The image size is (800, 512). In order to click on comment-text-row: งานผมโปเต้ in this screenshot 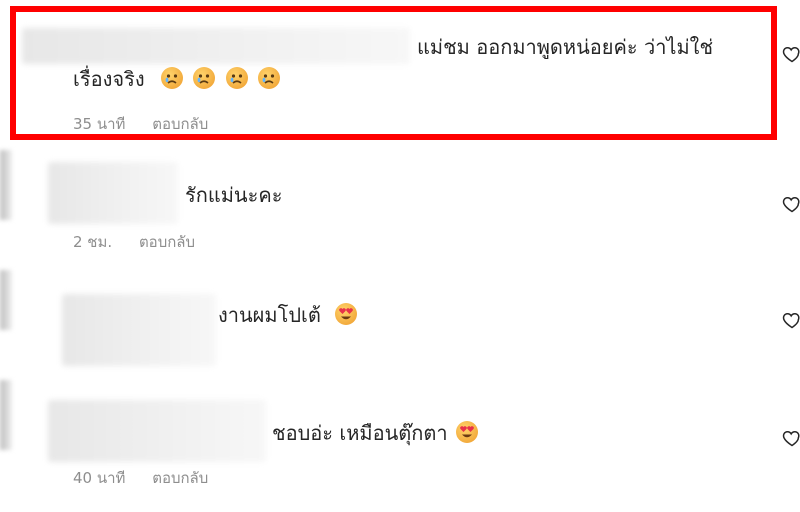, I will do `click(288, 315)`.